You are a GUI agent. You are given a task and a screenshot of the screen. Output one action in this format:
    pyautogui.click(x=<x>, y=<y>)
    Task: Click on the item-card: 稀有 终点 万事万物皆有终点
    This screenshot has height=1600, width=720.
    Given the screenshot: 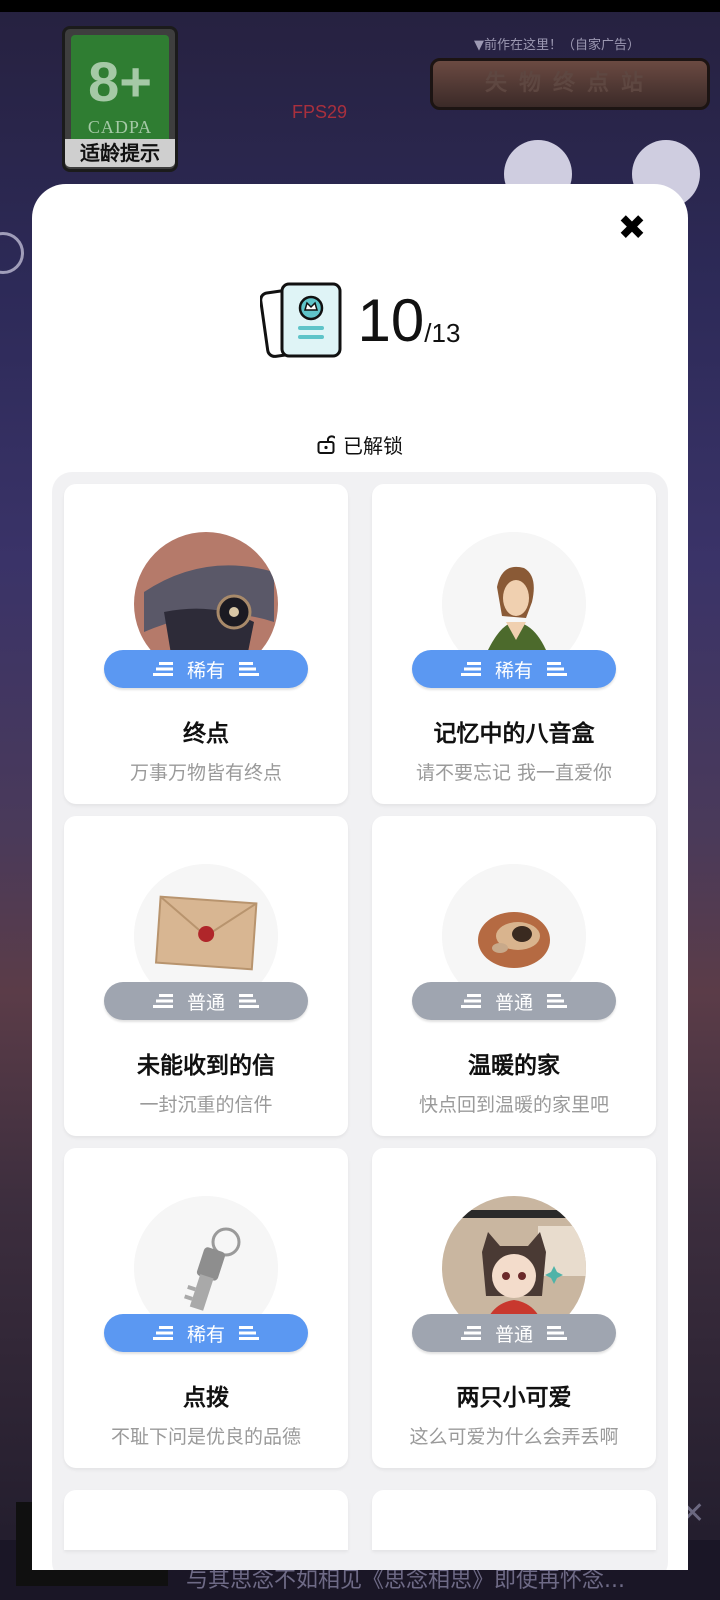 What is the action you would take?
    pyautogui.click(x=206, y=644)
    